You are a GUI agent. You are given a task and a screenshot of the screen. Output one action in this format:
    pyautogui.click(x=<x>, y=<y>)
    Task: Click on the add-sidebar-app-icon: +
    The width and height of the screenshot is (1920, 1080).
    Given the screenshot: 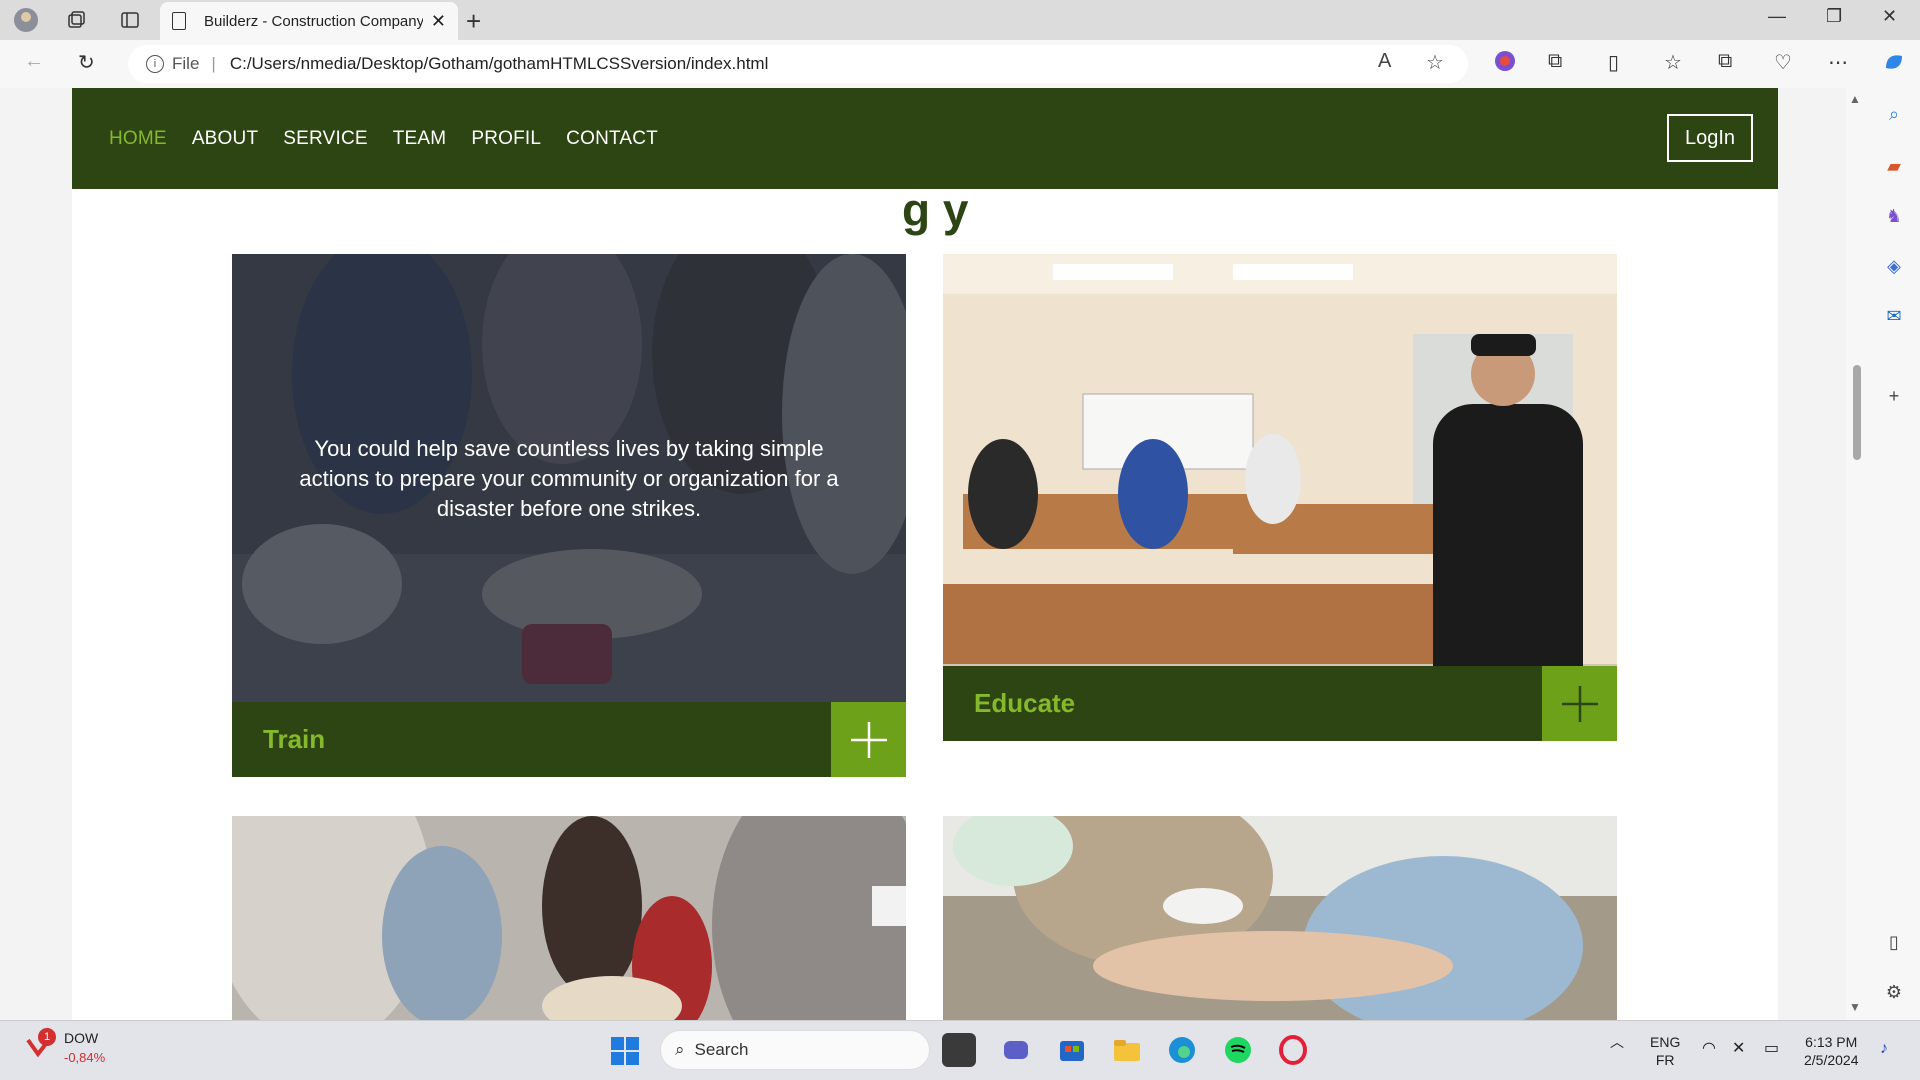 What is the action you would take?
    pyautogui.click(x=1894, y=396)
    